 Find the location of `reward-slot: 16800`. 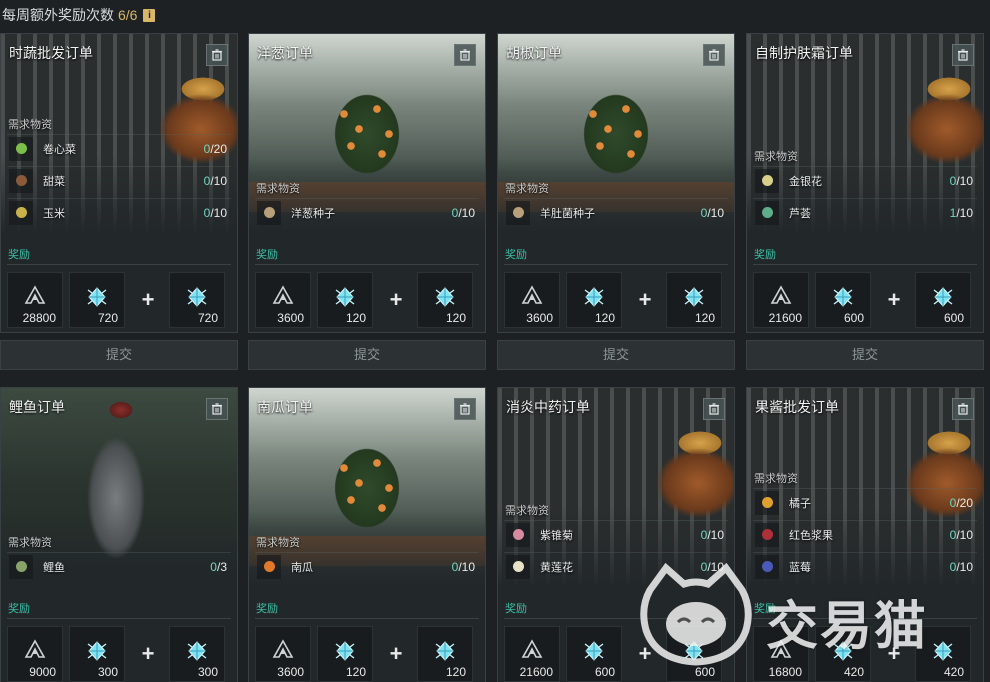

reward-slot: 16800 is located at coordinates (781, 654).